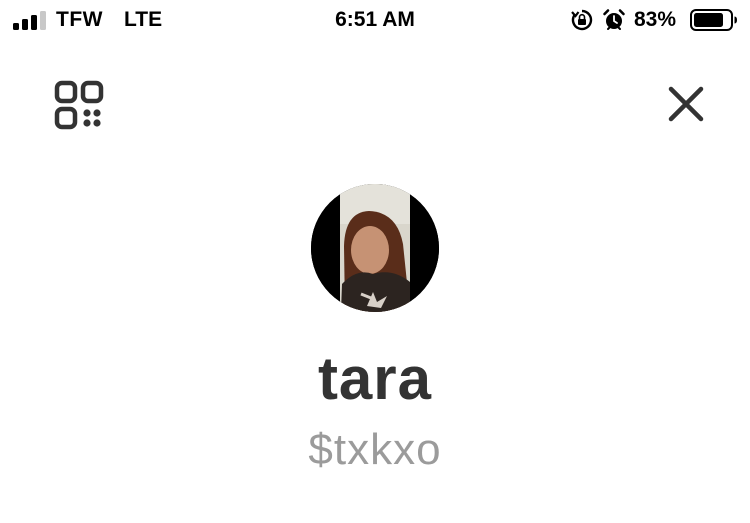 The height and width of the screenshot is (523, 750). I want to click on profile-display-name: tara, so click(375, 378).